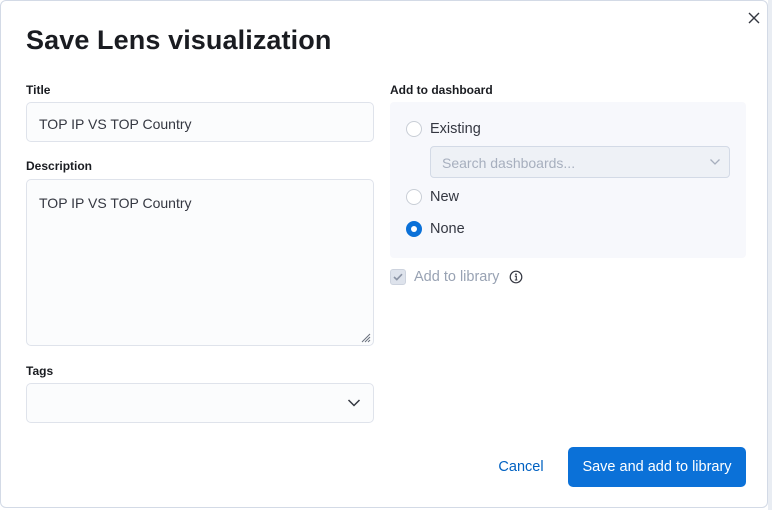  I want to click on checkmark-icon, so click(398, 277).